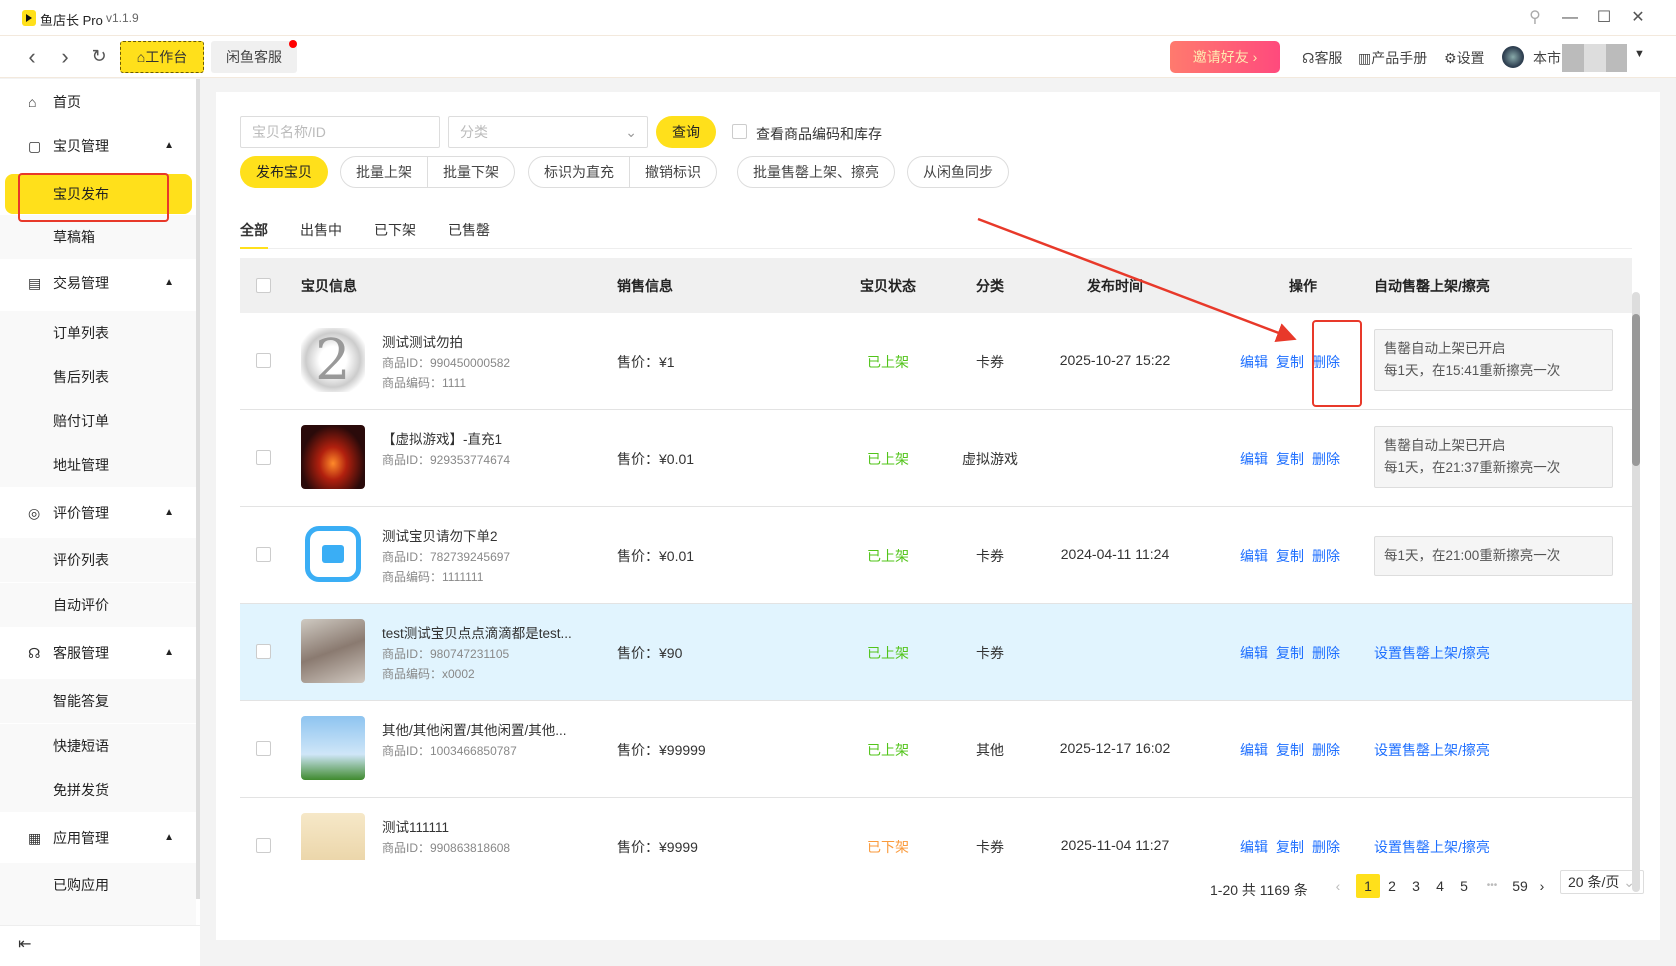  I want to click on sidebar-item: 快捷短语, so click(98, 746).